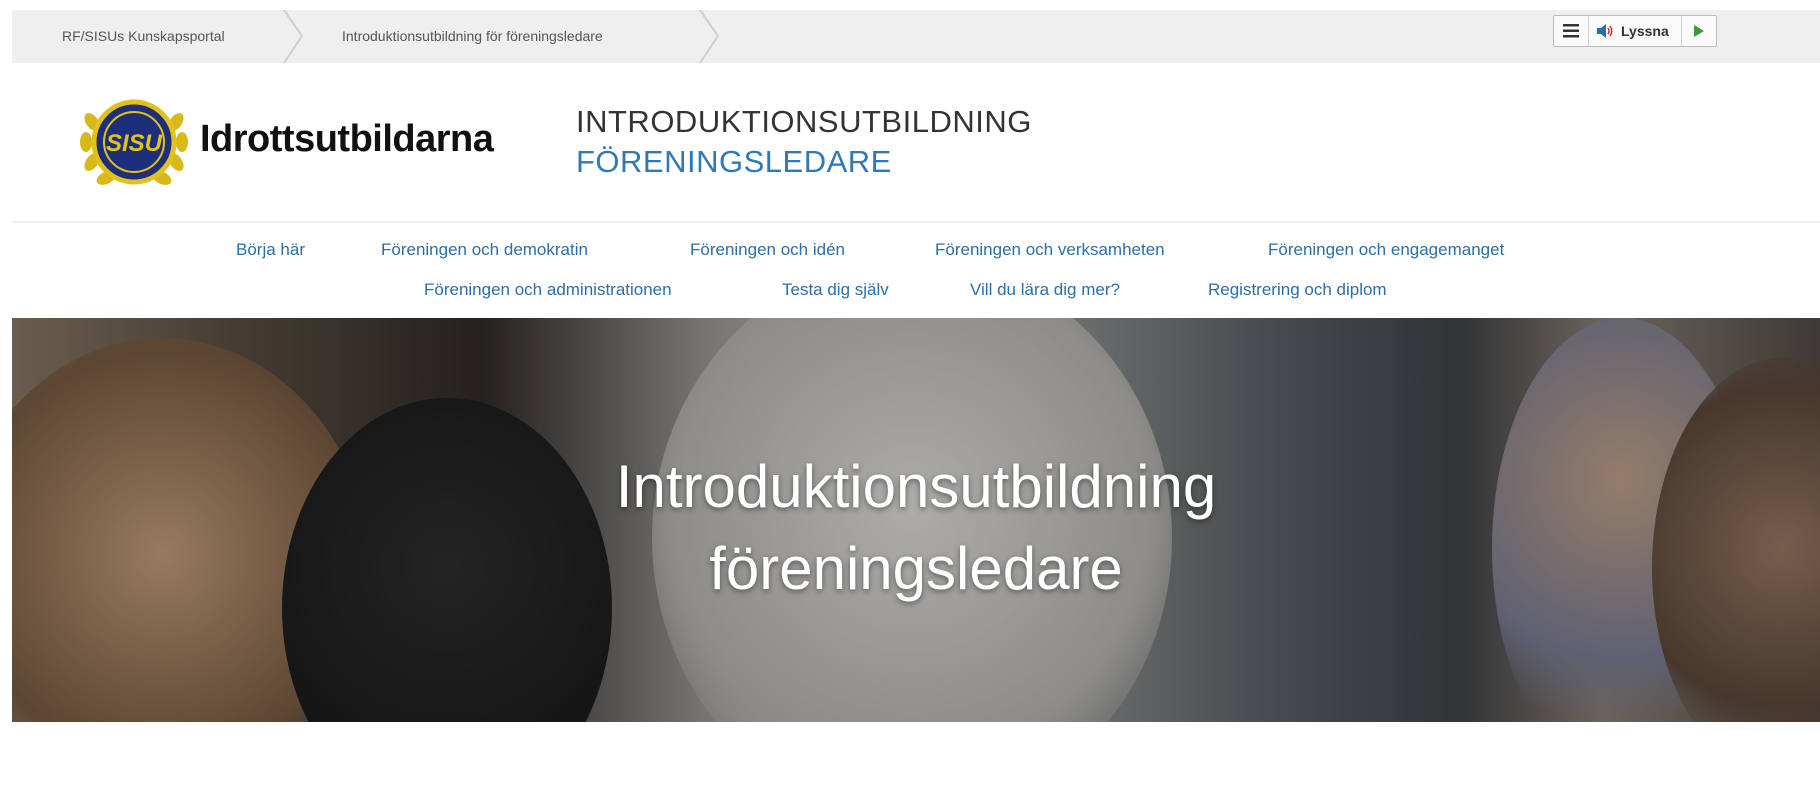 This screenshot has width=1820, height=800. Describe the element at coordinates (270, 250) in the screenshot. I see `nav-borja-har: Börja här` at that location.